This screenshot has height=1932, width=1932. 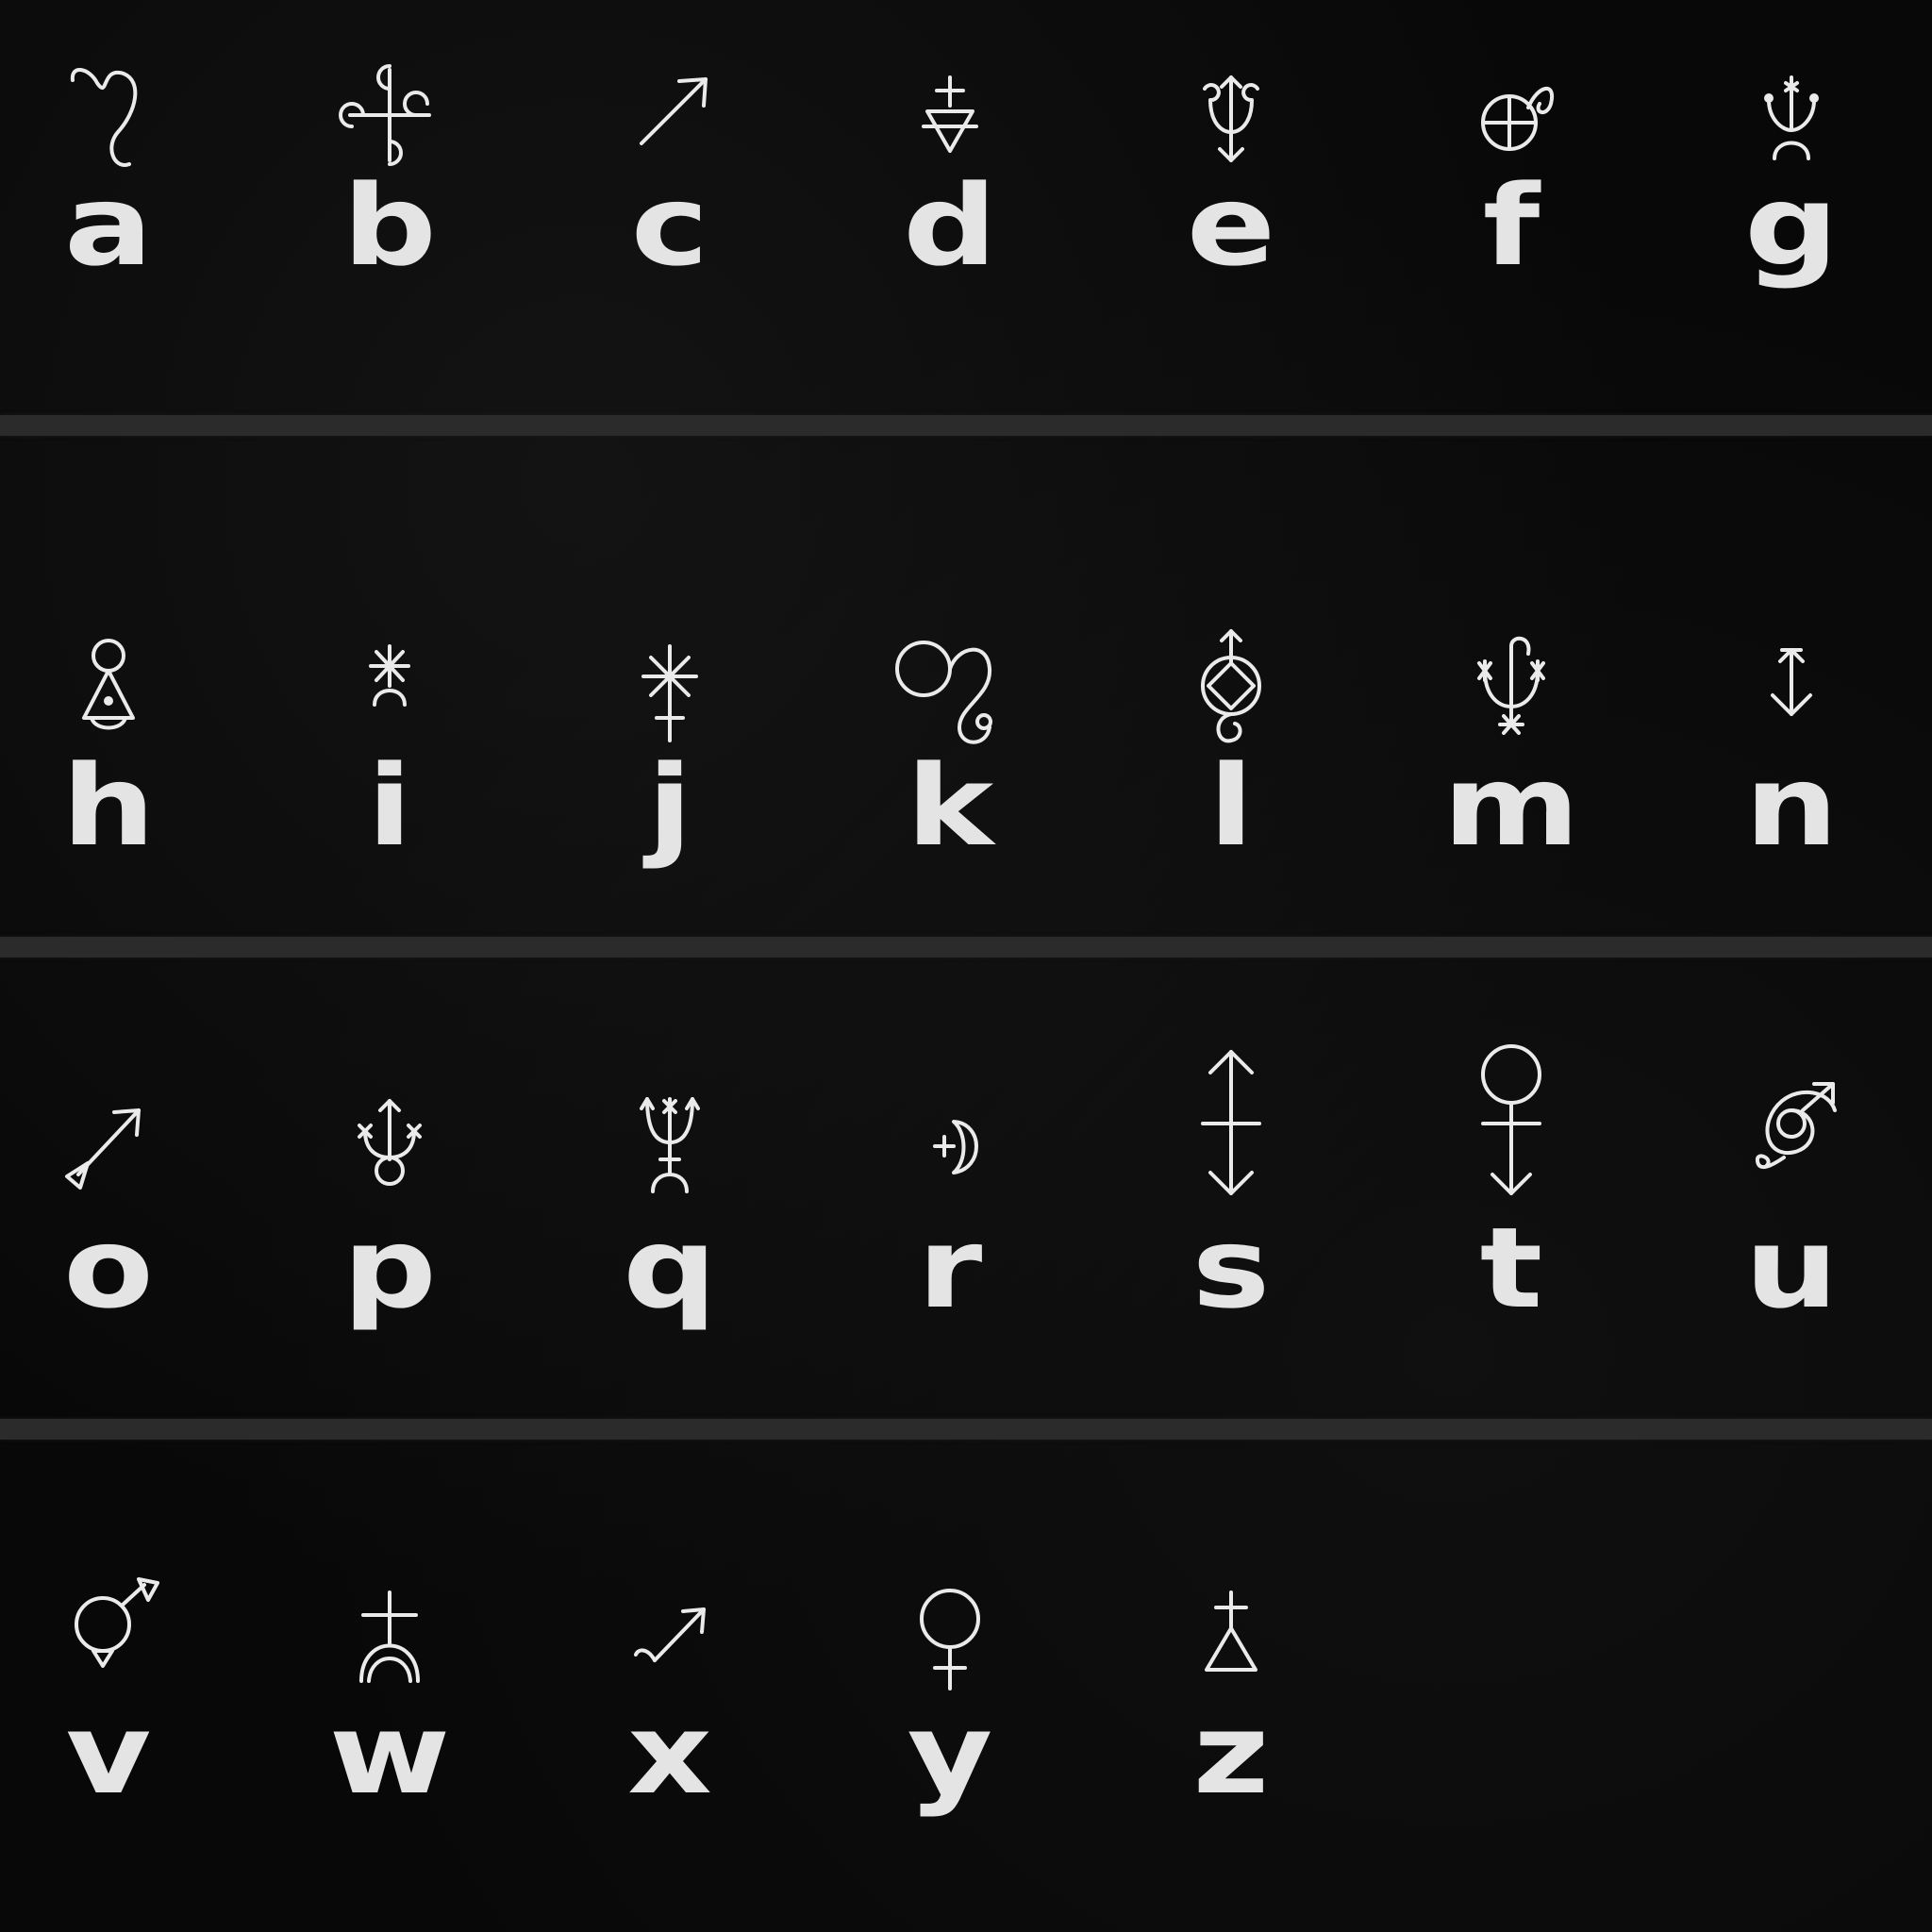 I want to click on symbol-cell-c: c, so click(x=670, y=170).